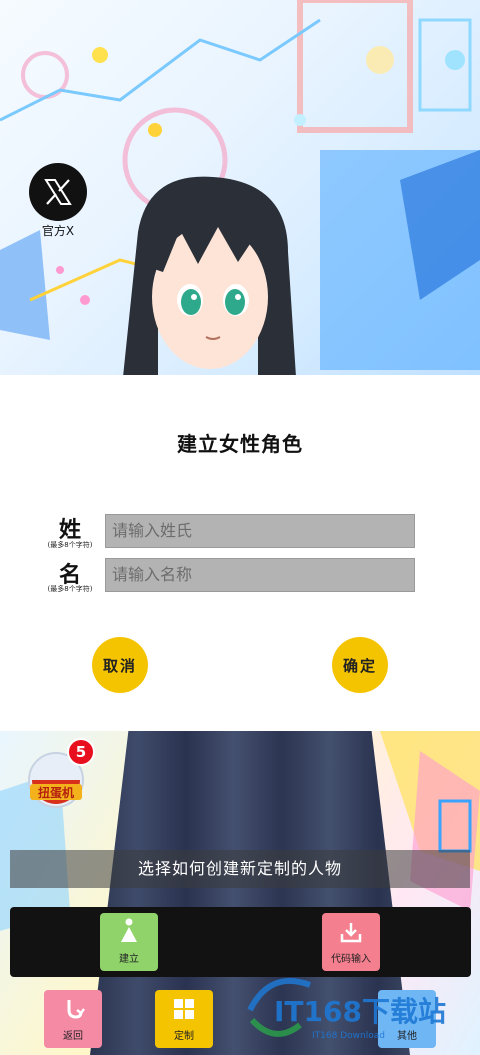 Image resolution: width=480 pixels, height=1055 pixels. I want to click on creation-prompt: 选择如何创建新定制的人物, so click(240, 869).